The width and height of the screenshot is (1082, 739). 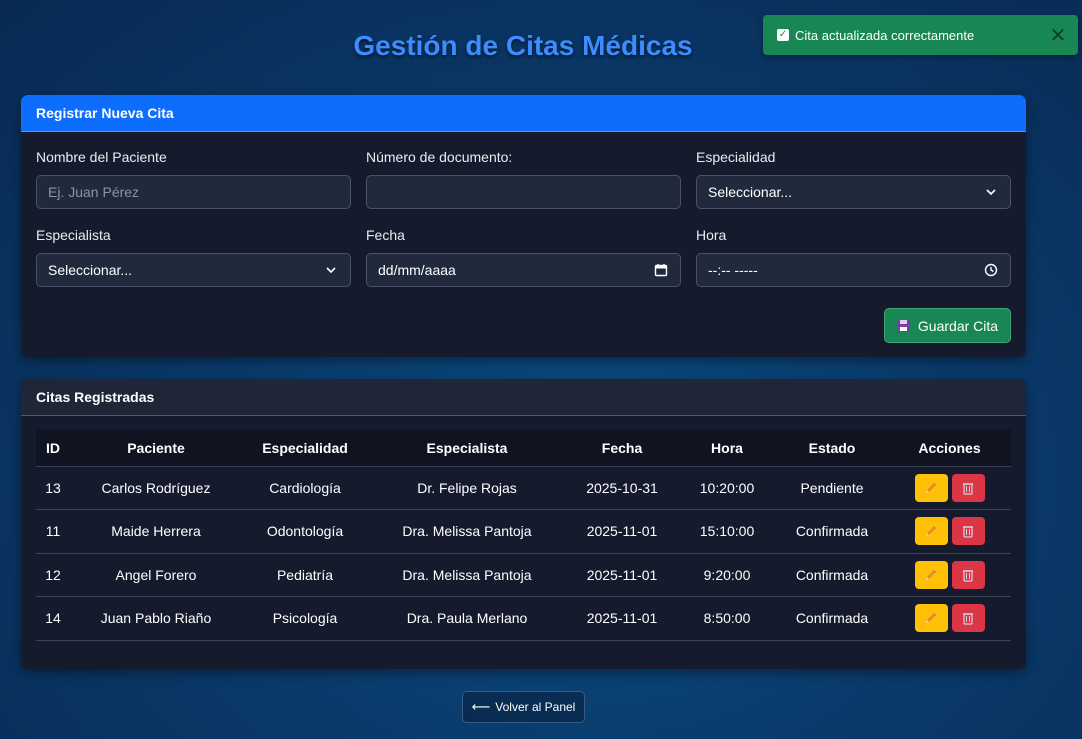 What do you see at coordinates (958, 325) in the screenshot?
I see `save-button-label: Guardar Cita` at bounding box center [958, 325].